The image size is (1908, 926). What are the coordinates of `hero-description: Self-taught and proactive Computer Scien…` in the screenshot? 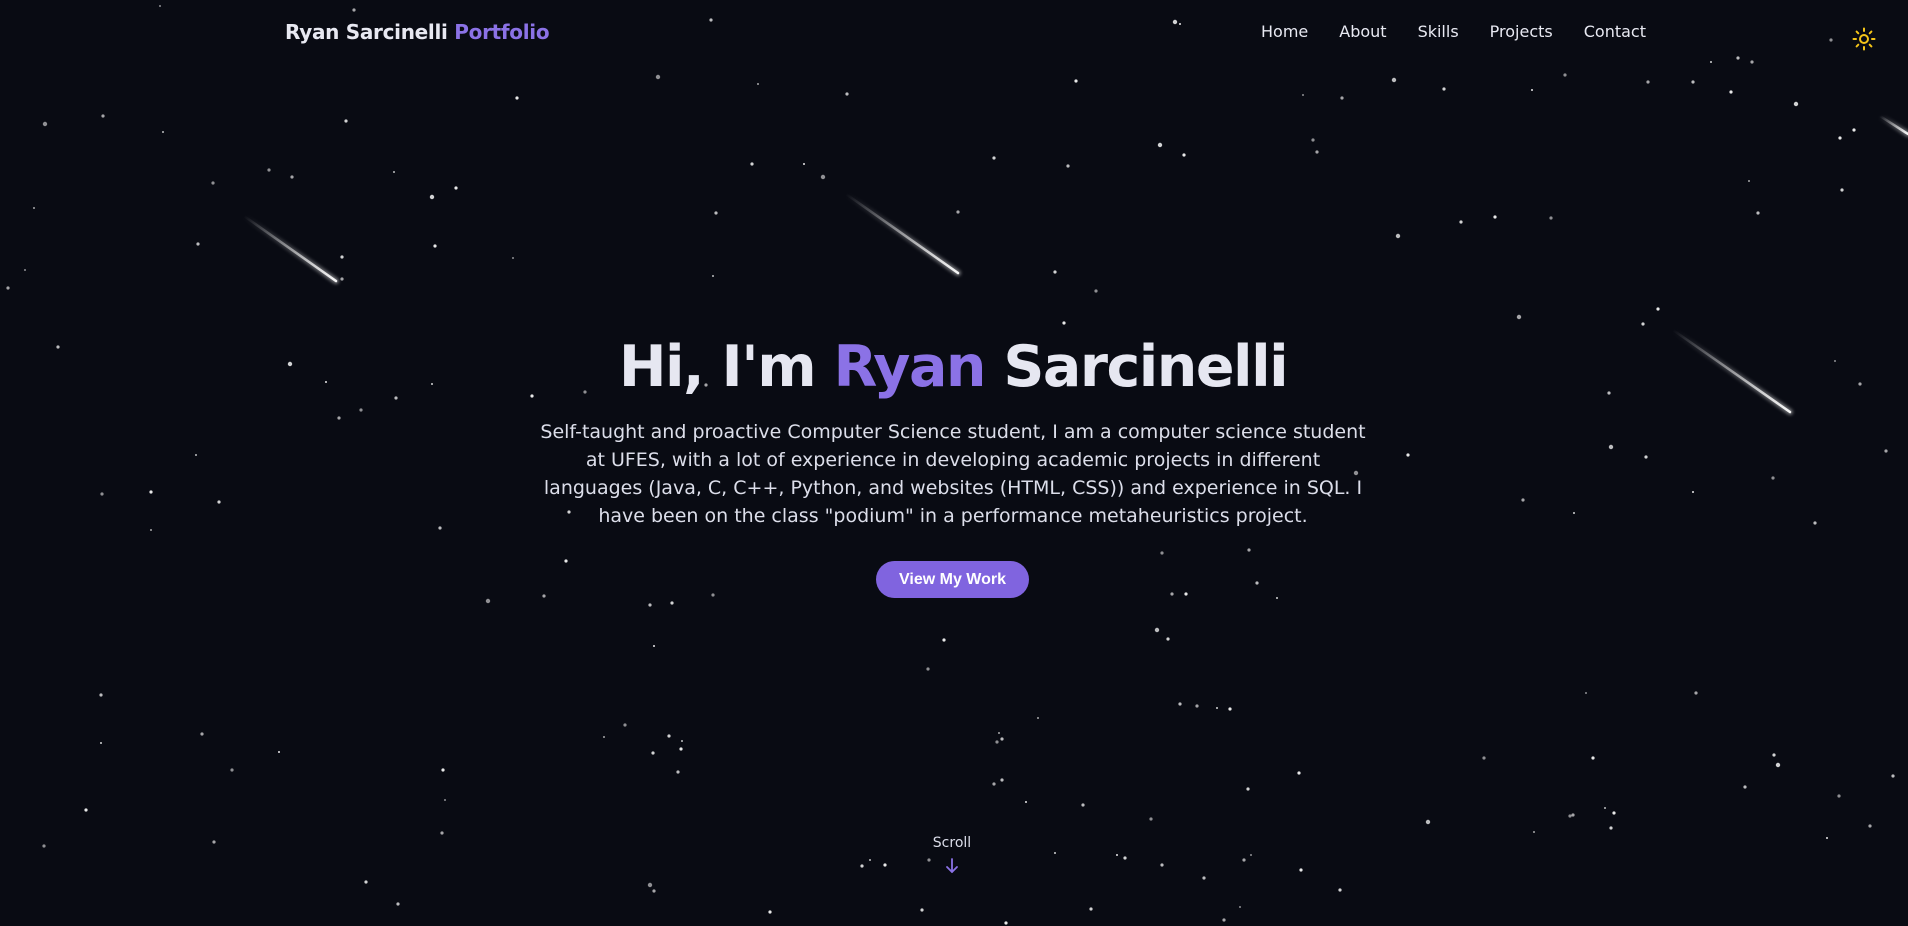 It's located at (953, 474).